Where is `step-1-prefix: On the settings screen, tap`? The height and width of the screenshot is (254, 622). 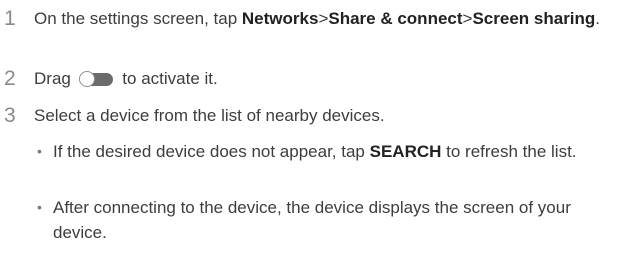
step-1-prefix: On the settings screen, tap is located at coordinates (138, 18).